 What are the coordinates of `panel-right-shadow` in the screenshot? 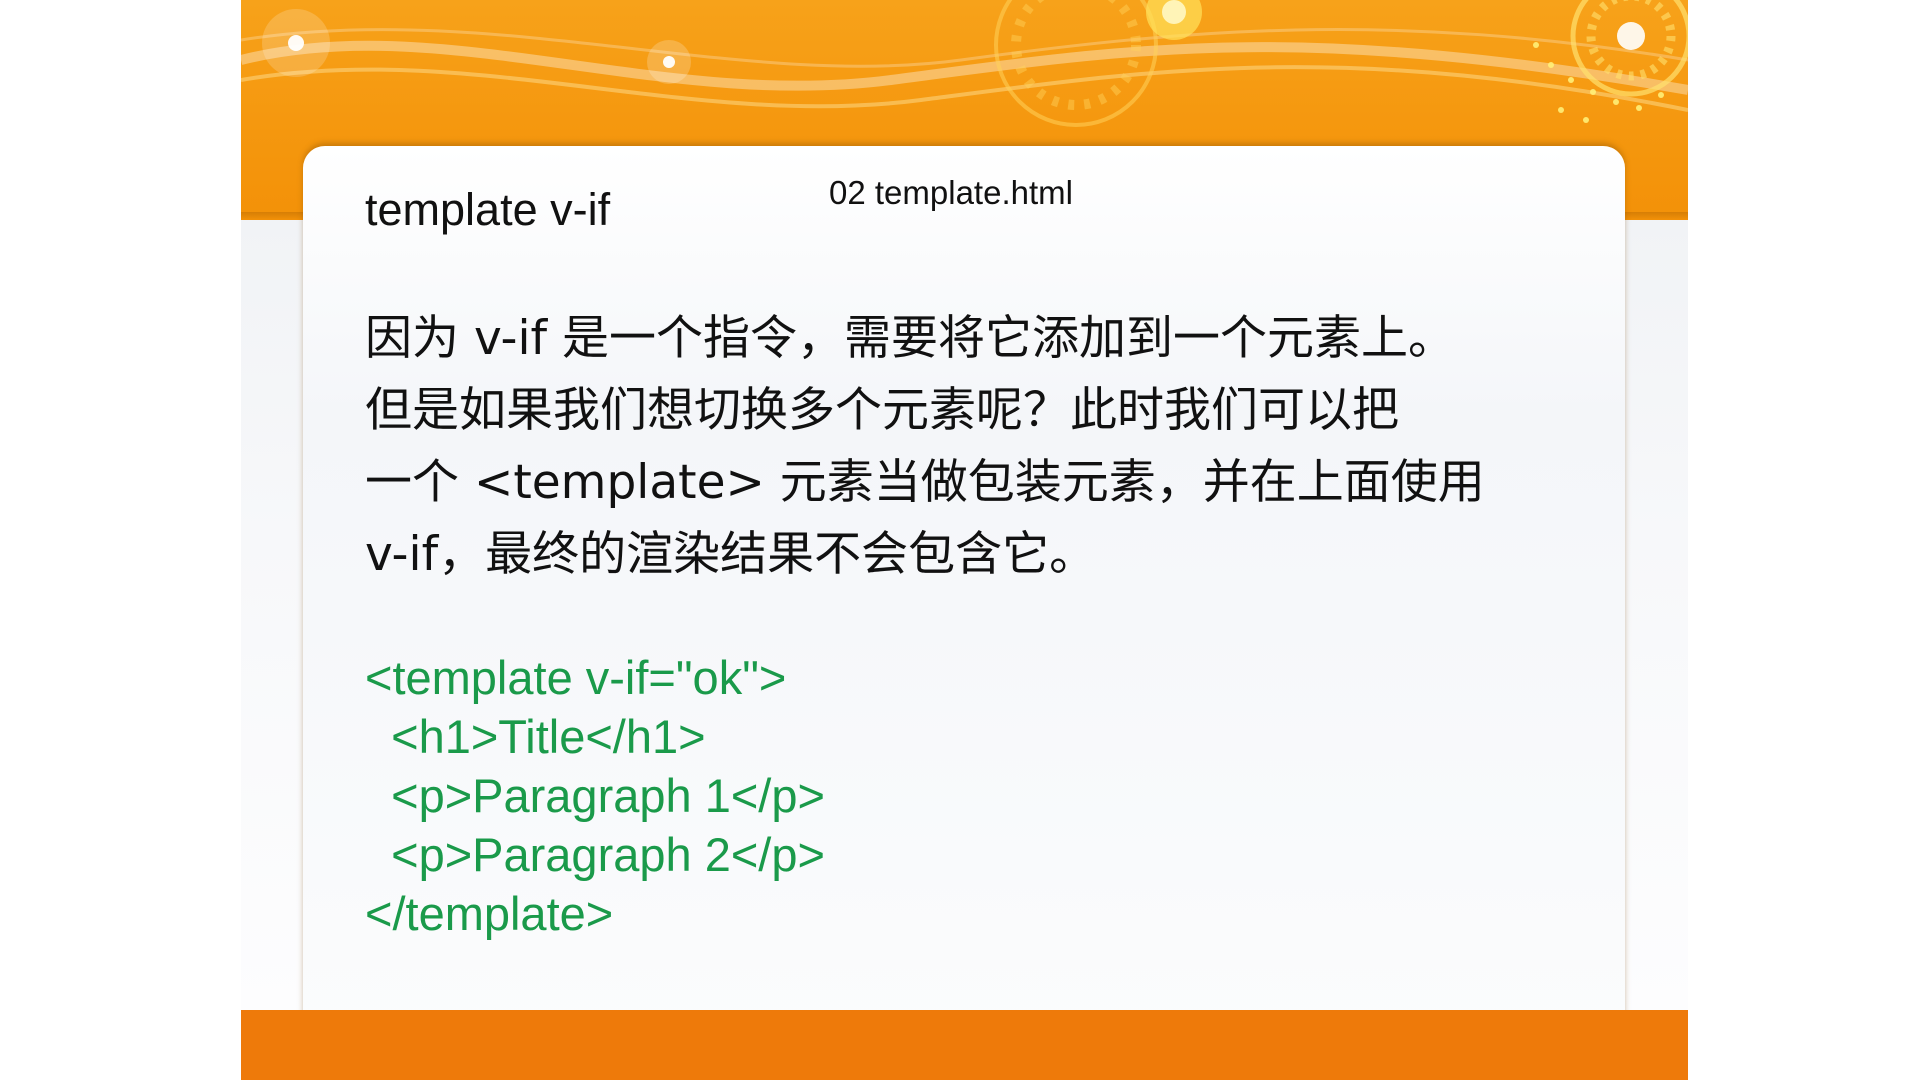 It's located at (1653, 216).